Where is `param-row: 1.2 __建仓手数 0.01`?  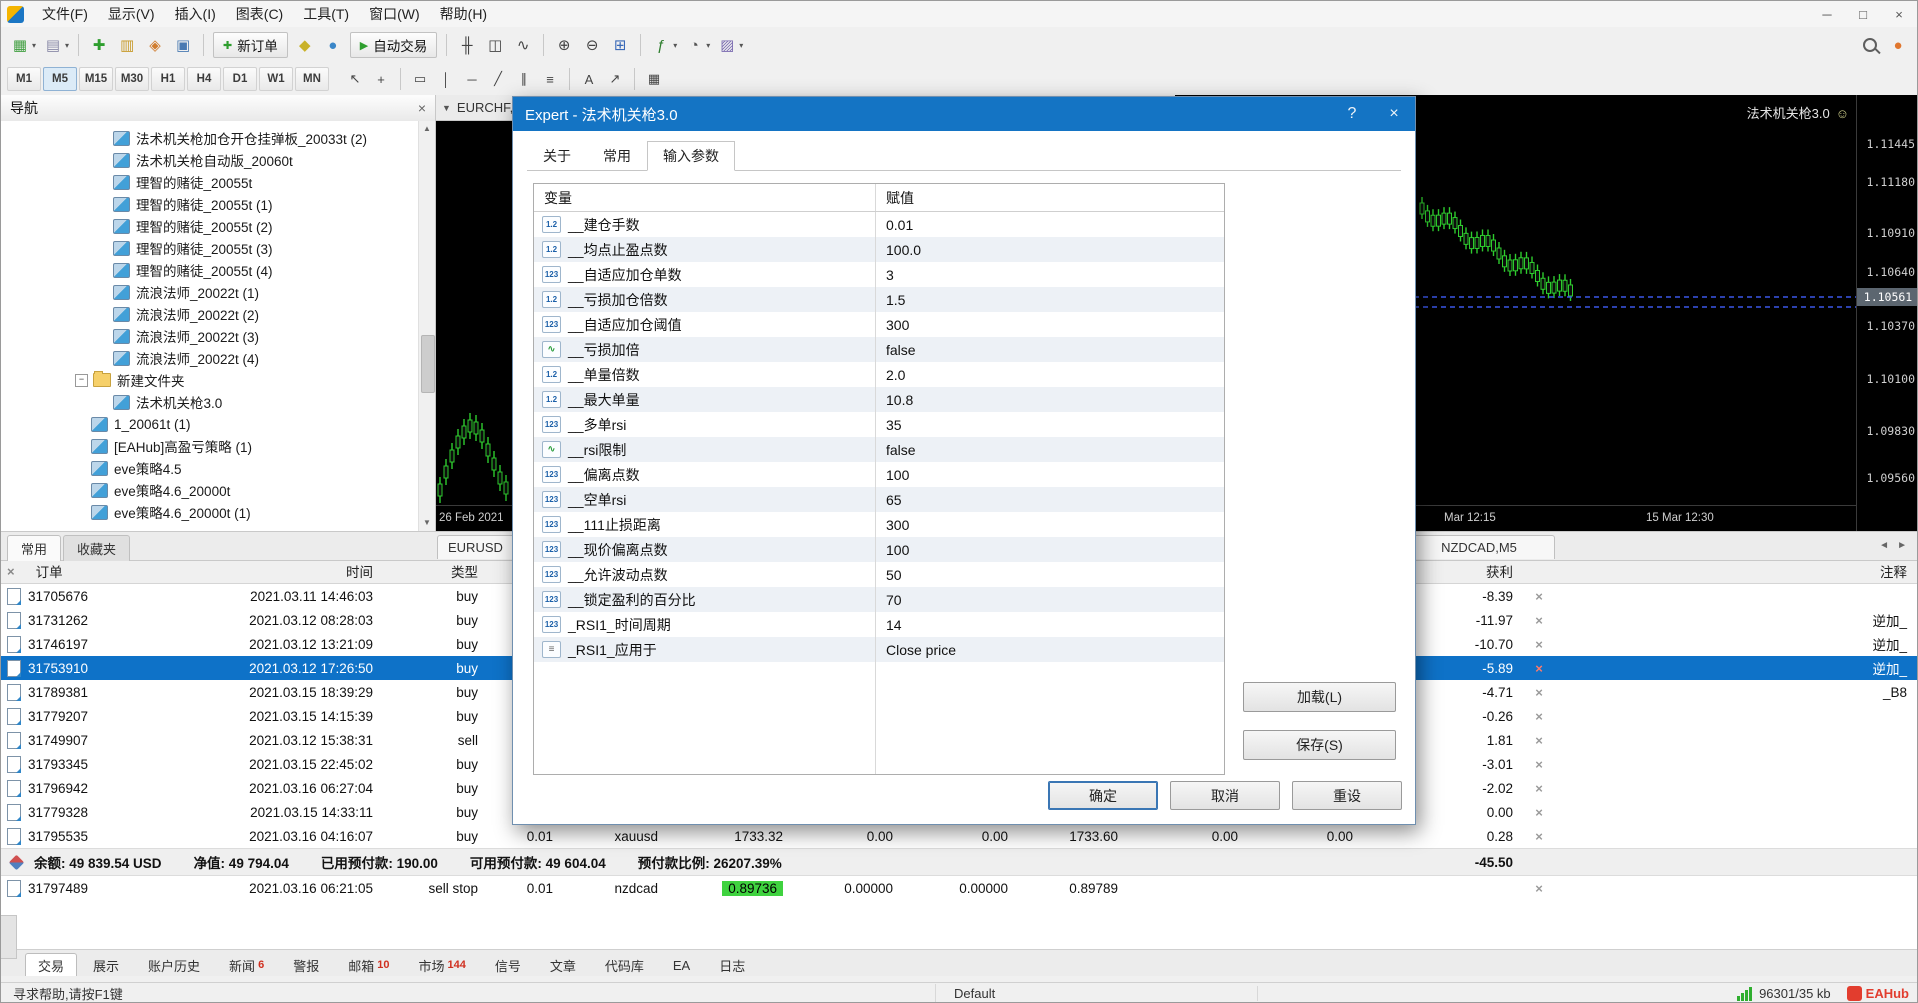
param-row: 1.2 __建仓手数 0.01 is located at coordinates (879, 224).